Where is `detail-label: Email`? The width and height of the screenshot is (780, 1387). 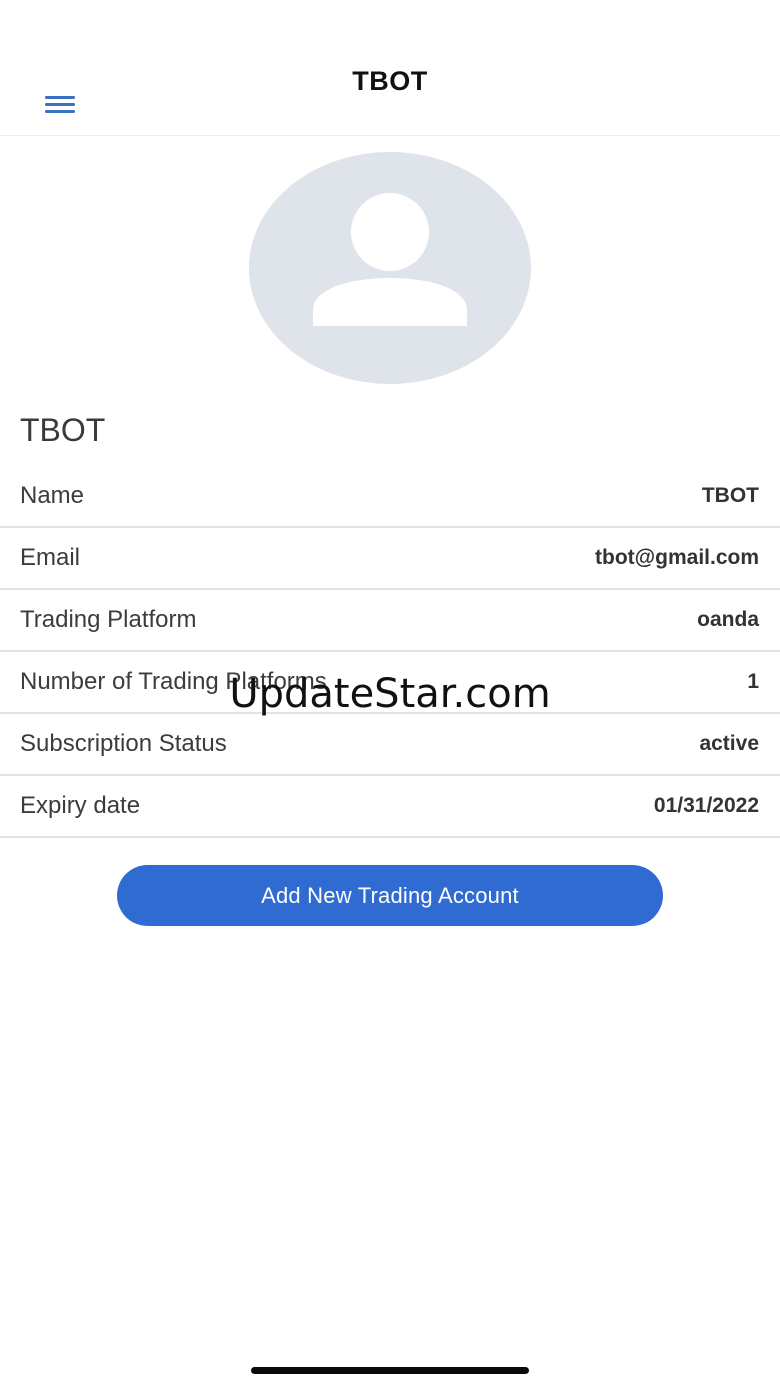
detail-label: Email is located at coordinates (50, 557).